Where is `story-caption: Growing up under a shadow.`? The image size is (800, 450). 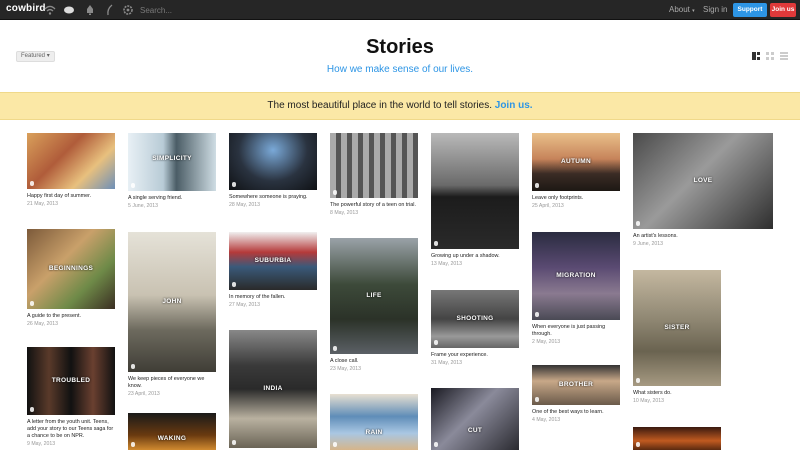 story-caption: Growing up under a shadow. is located at coordinates (465, 256).